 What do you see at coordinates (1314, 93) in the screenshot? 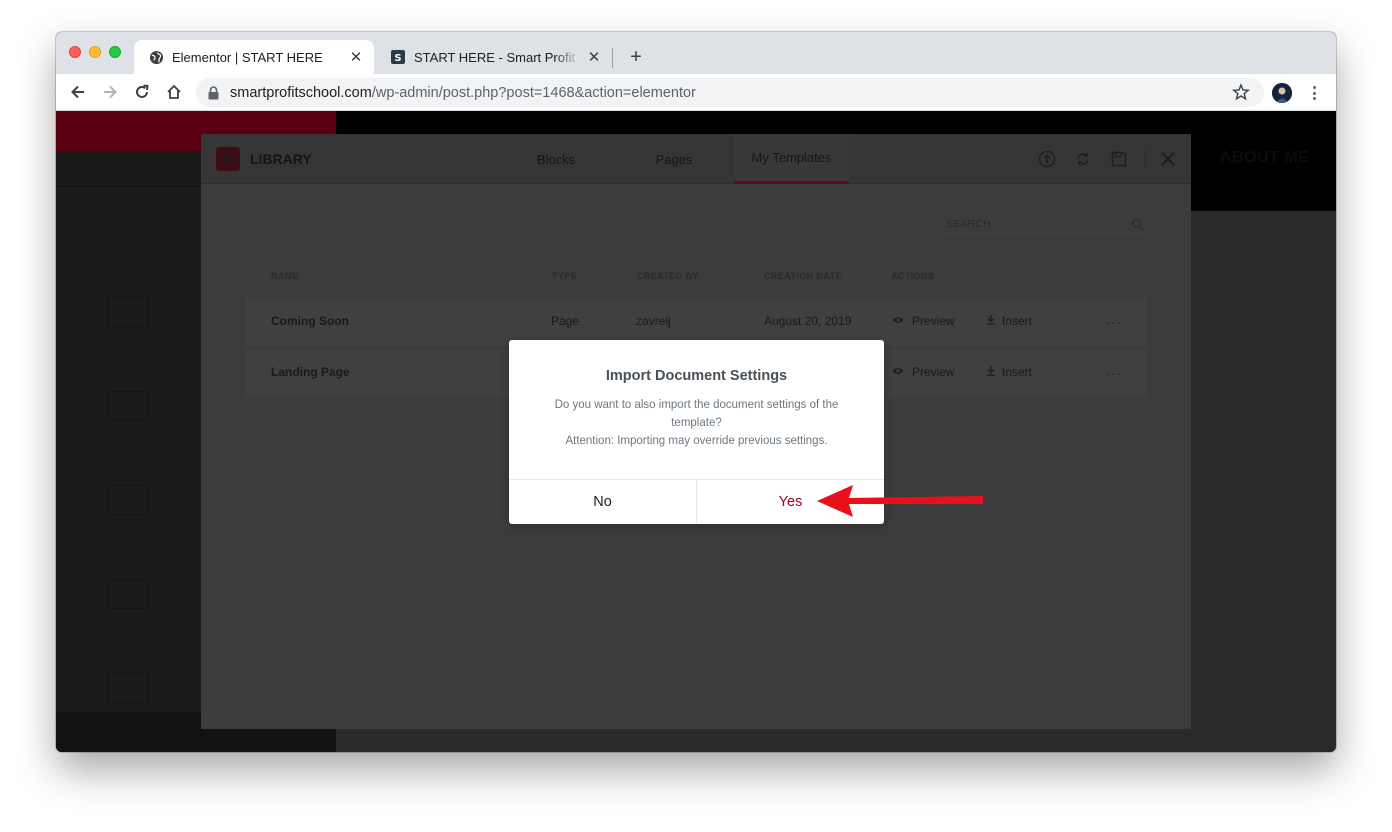
I see `browser-menu-icon` at bounding box center [1314, 93].